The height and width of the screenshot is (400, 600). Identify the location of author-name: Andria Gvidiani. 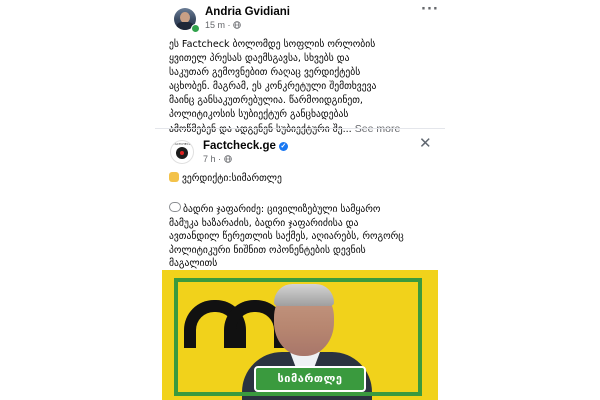
(247, 12).